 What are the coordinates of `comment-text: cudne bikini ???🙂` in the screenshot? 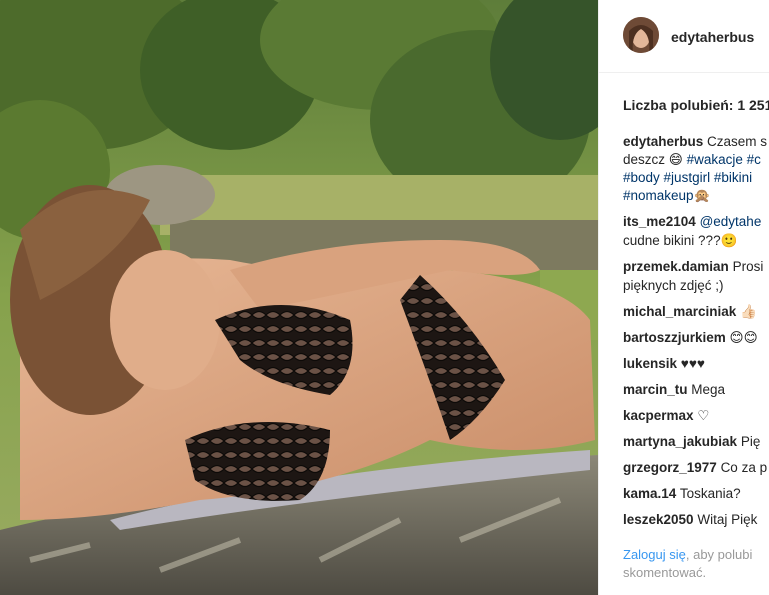 It's located at (680, 240).